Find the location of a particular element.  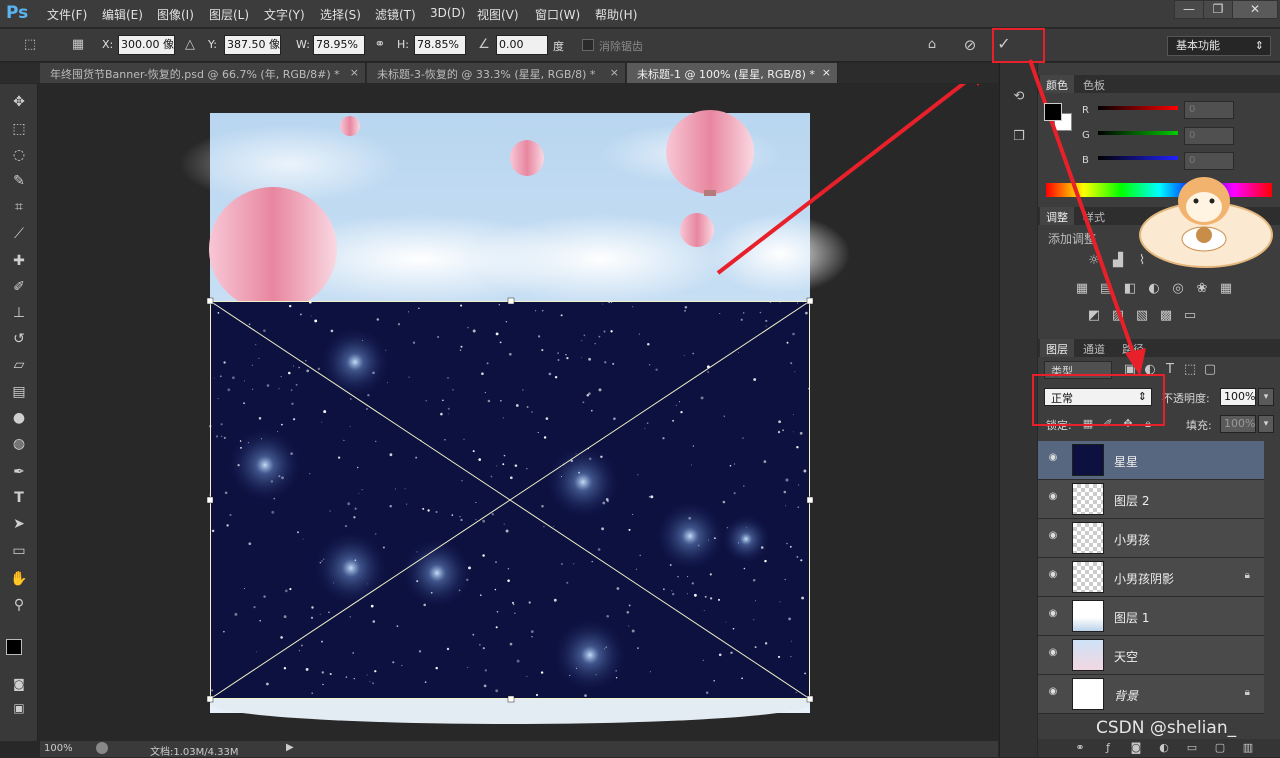

x-input: 300.00 像 is located at coordinates (146, 45).